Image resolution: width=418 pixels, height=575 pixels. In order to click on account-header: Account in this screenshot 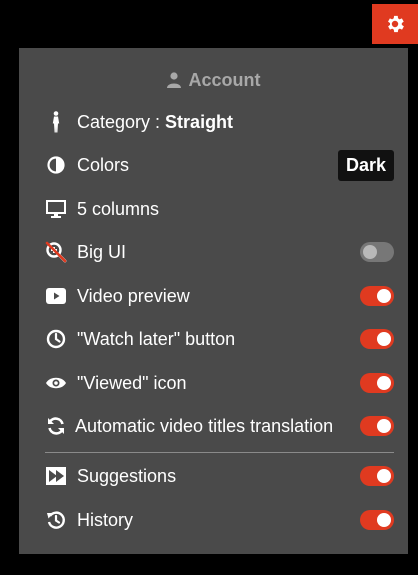, I will do `click(213, 80)`.